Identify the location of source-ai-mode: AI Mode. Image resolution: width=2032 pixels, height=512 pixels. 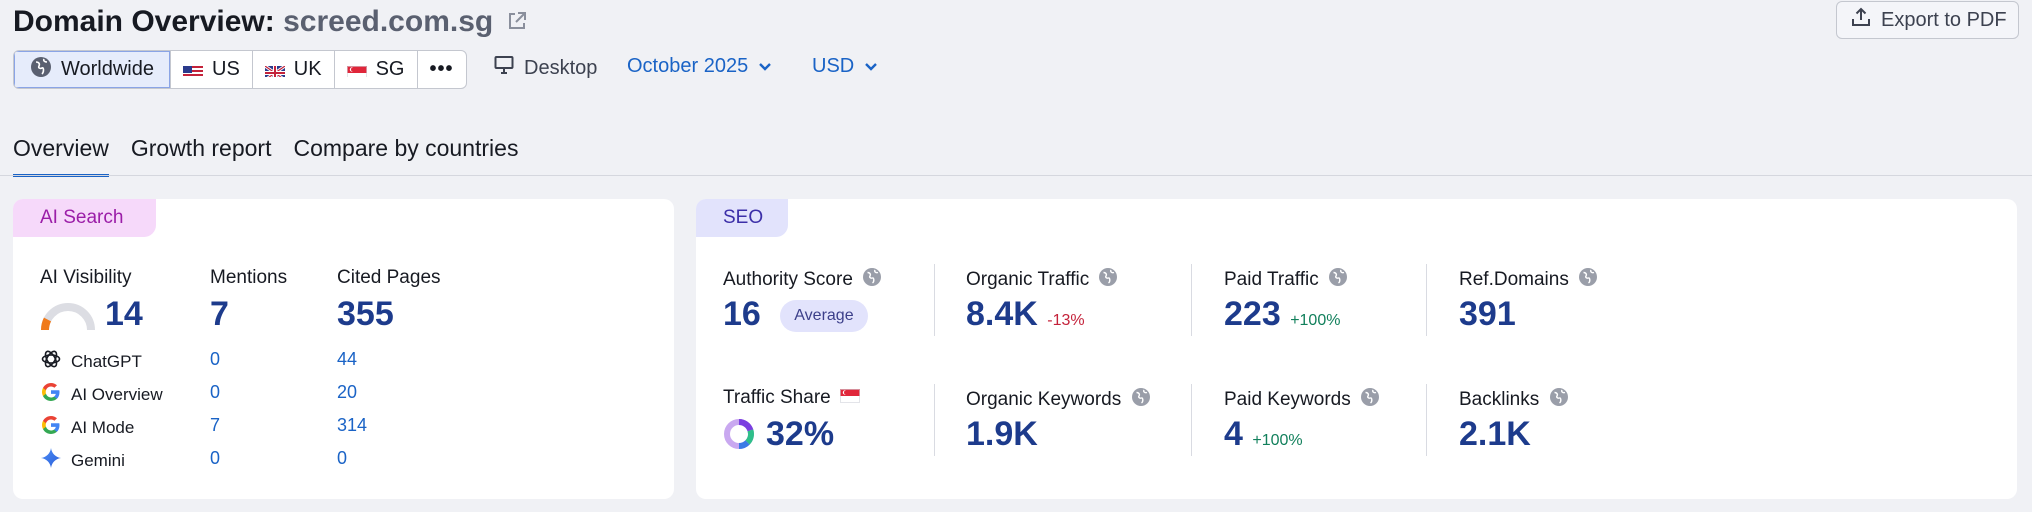
(87, 427).